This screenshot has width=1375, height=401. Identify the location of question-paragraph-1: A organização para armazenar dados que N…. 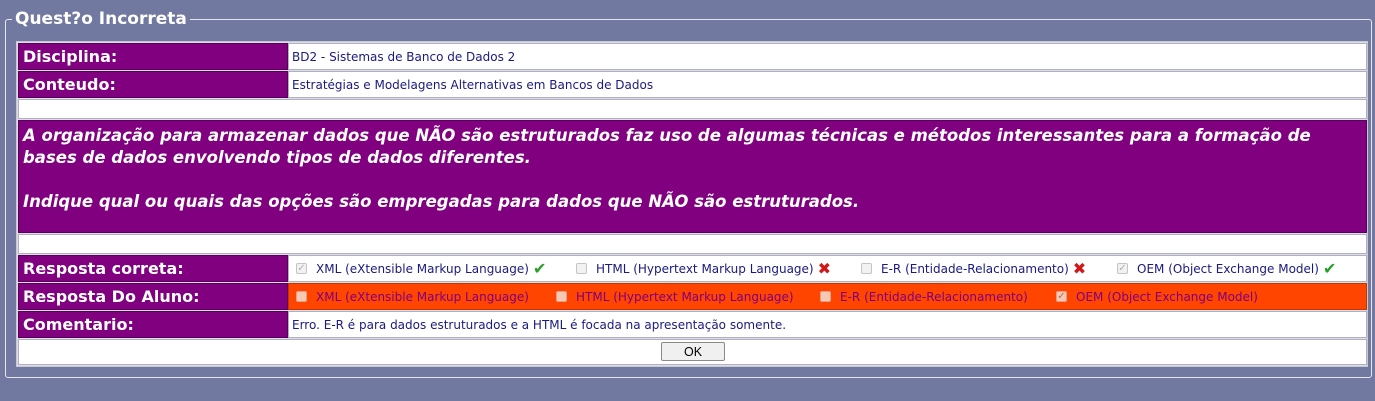
(667, 146).